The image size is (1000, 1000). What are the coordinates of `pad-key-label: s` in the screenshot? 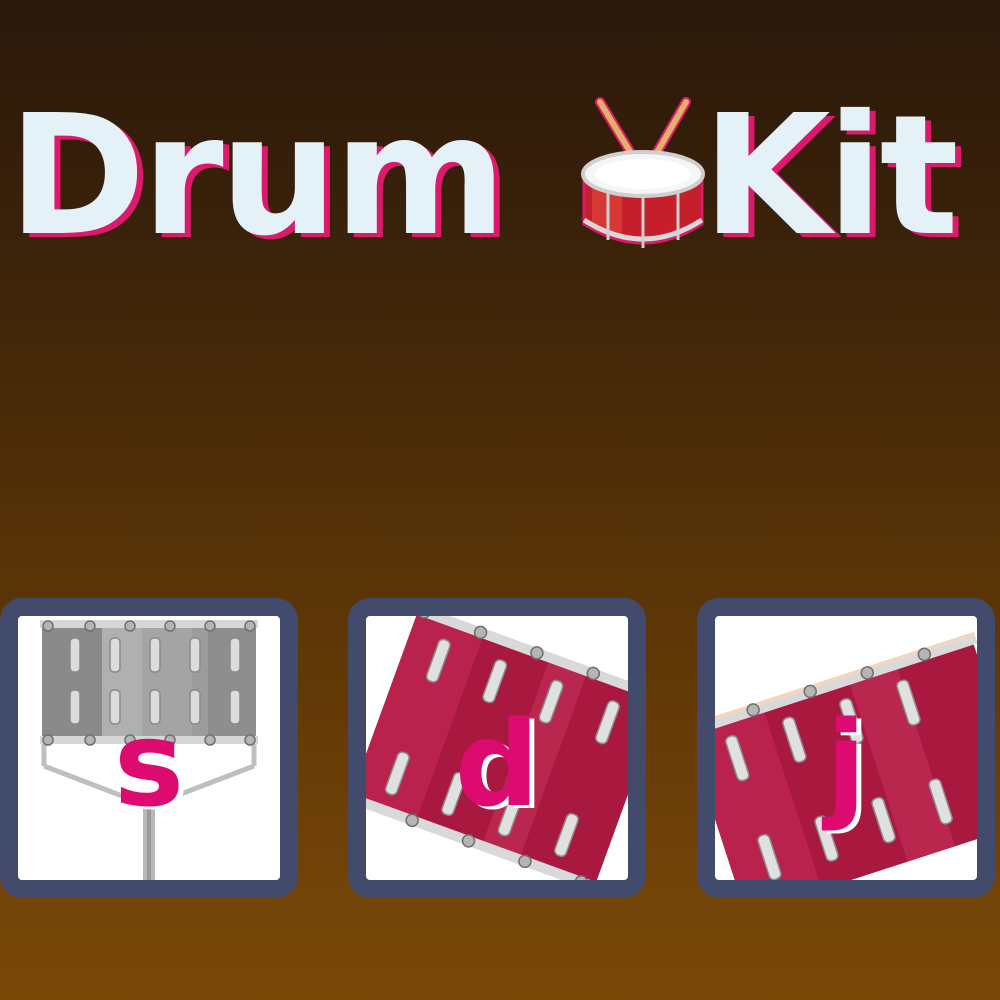 It's located at (149, 764).